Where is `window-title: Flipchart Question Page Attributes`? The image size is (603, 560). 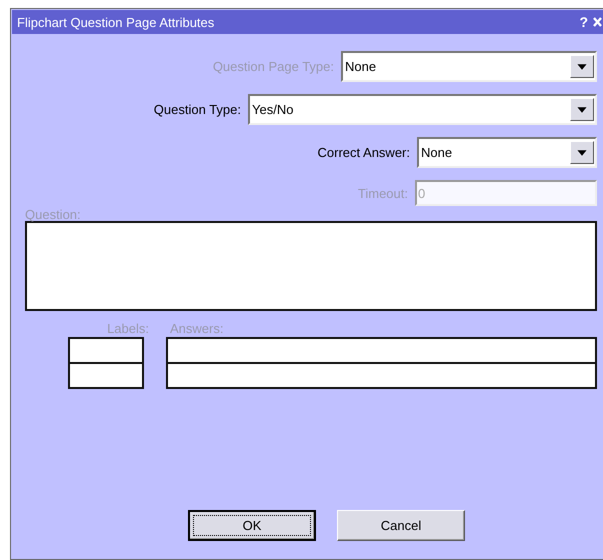
window-title: Flipchart Question Page Attributes is located at coordinates (116, 22).